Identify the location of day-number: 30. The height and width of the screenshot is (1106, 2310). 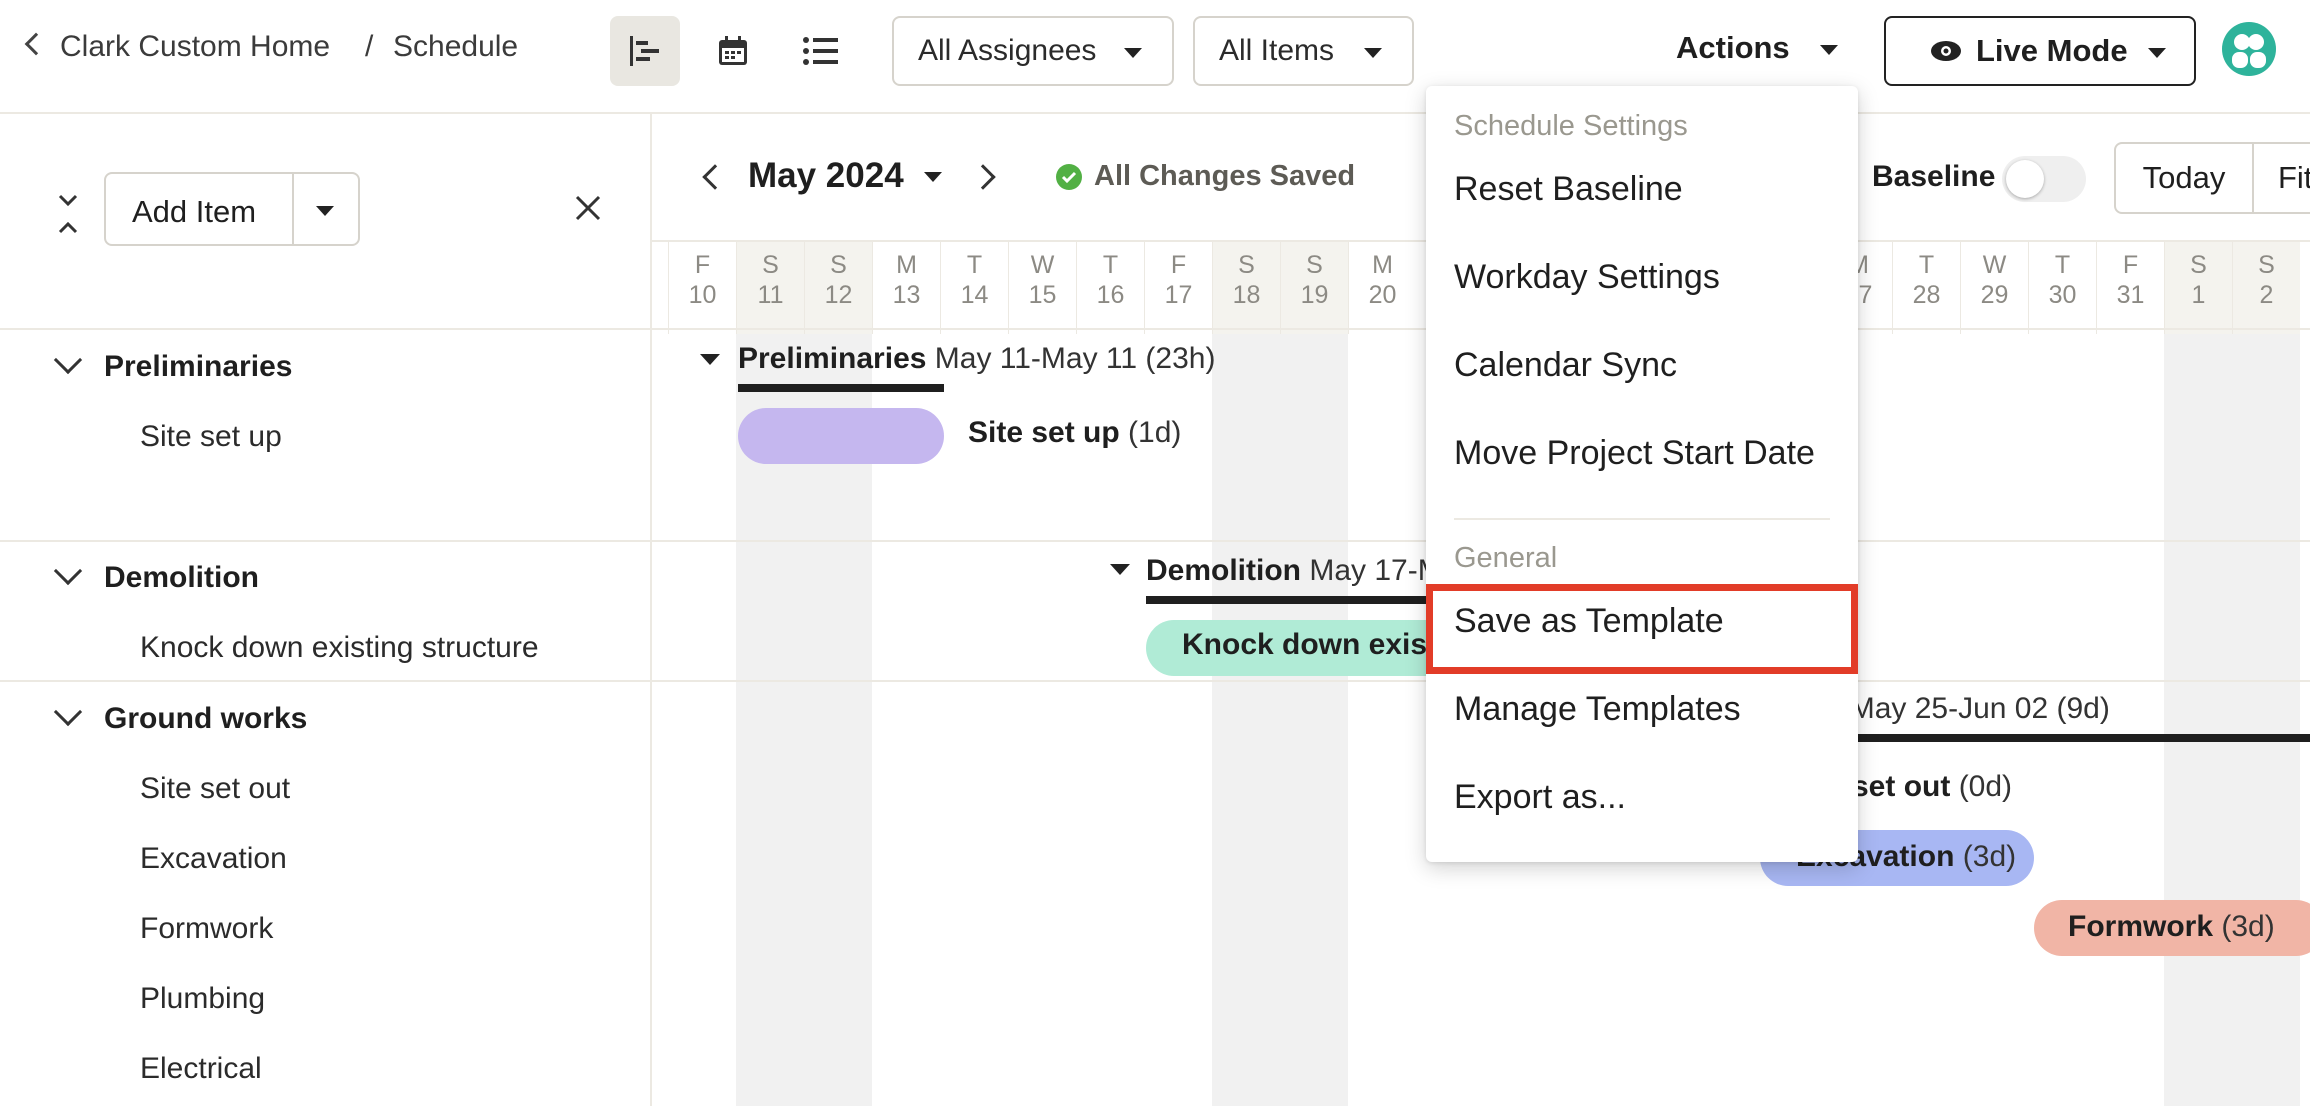
(2062, 295).